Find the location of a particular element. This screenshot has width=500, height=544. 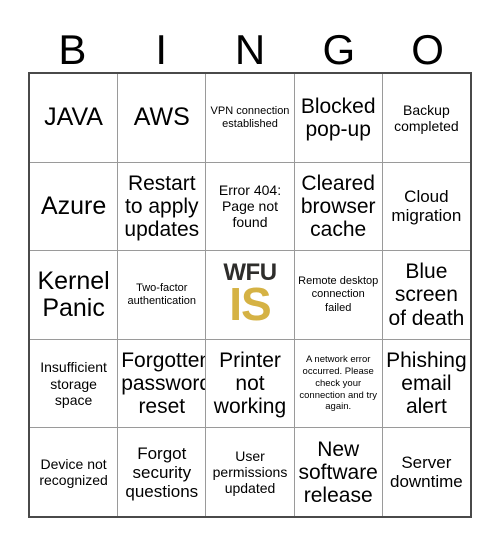

bingo-cell-r2c4: Cleared browser cache is located at coordinates (338, 206).